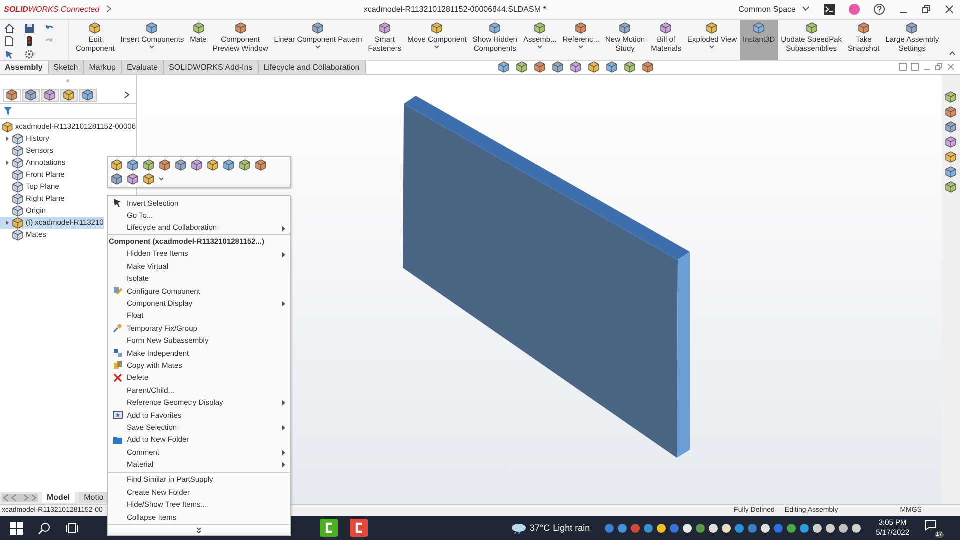  Describe the element at coordinates (72, 528) in the screenshot. I see `task-view-icon` at that location.